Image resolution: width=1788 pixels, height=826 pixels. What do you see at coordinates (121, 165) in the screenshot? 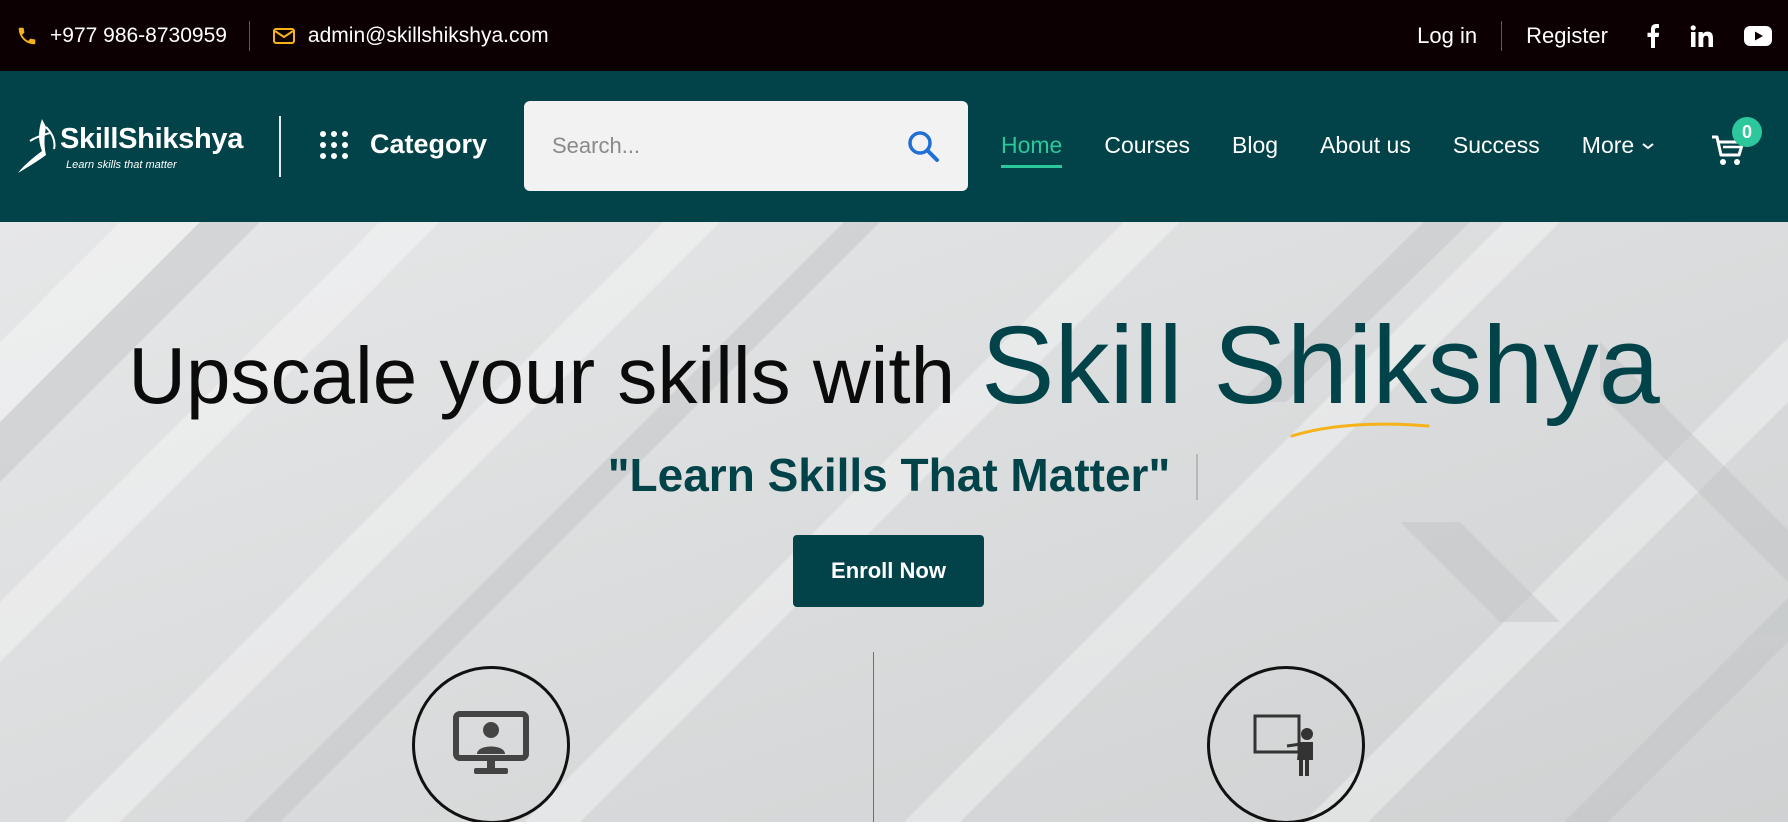
I see `logo-tagline: Learn skills that matter` at bounding box center [121, 165].